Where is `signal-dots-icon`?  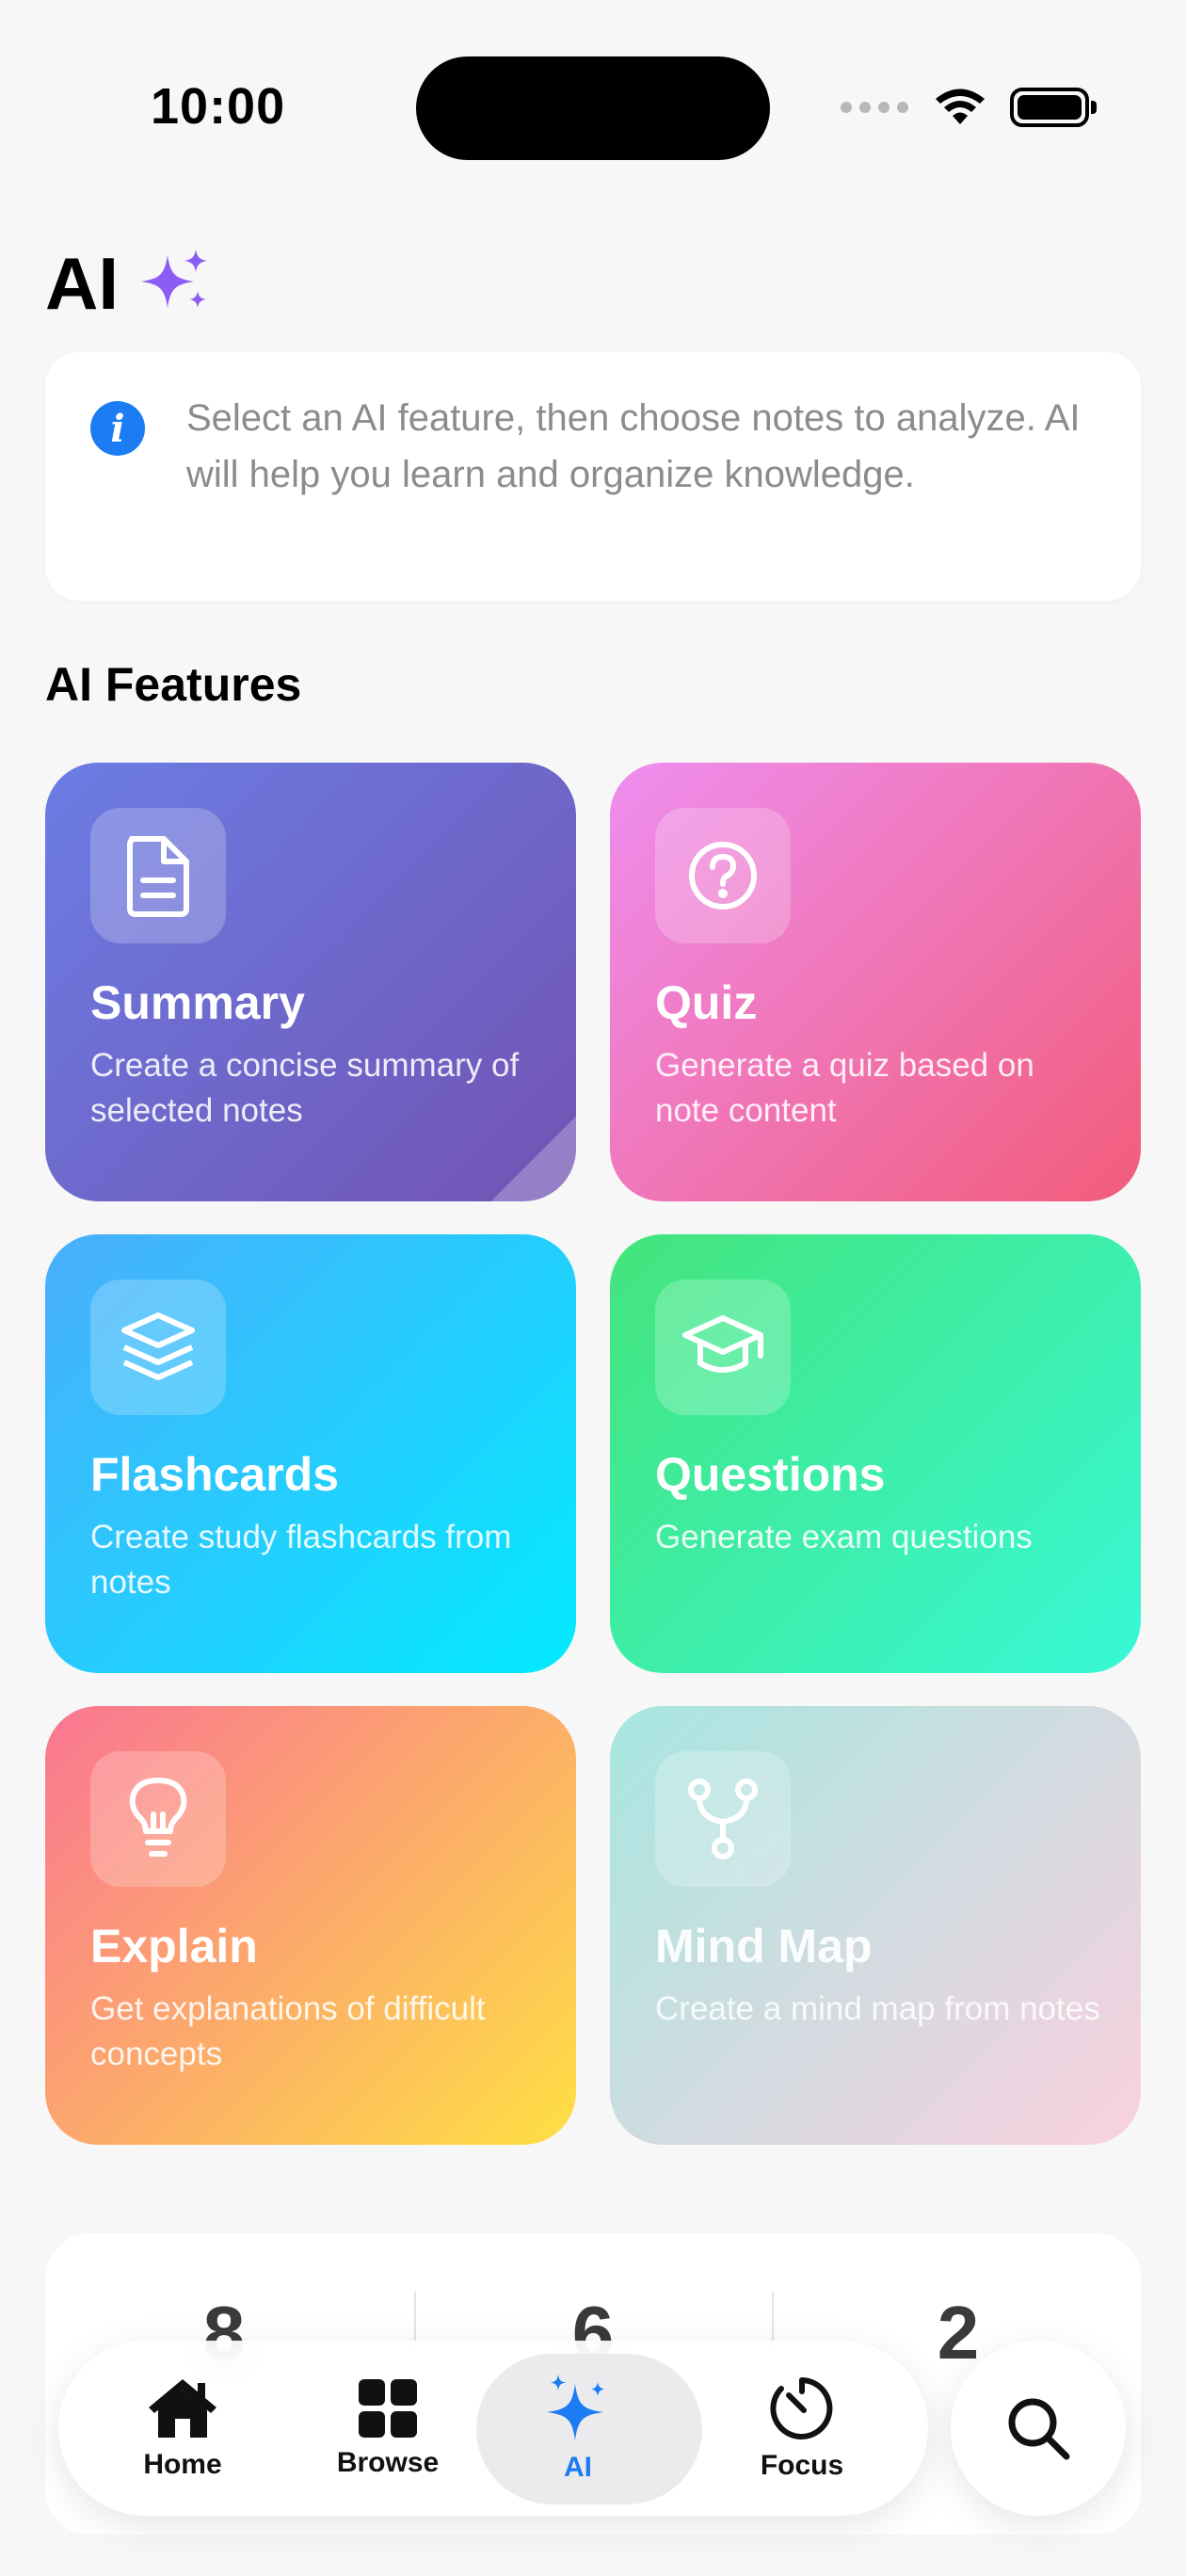
signal-dots-icon is located at coordinates (874, 107).